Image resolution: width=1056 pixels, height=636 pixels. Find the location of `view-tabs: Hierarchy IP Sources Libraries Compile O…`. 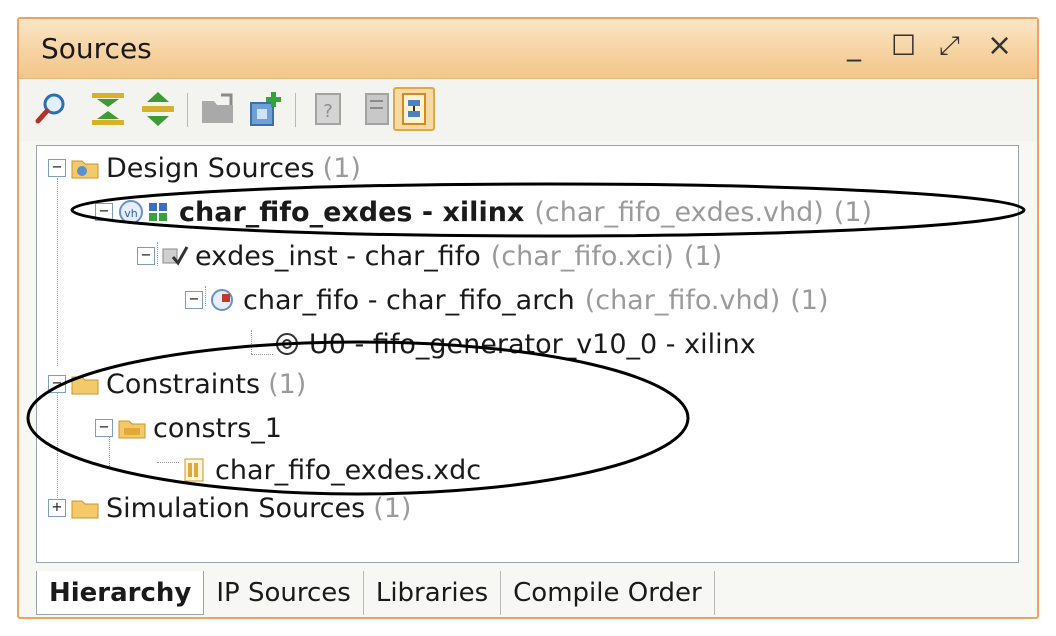

view-tabs: Hierarchy IP Sources Libraries Compile O… is located at coordinates (375, 593).